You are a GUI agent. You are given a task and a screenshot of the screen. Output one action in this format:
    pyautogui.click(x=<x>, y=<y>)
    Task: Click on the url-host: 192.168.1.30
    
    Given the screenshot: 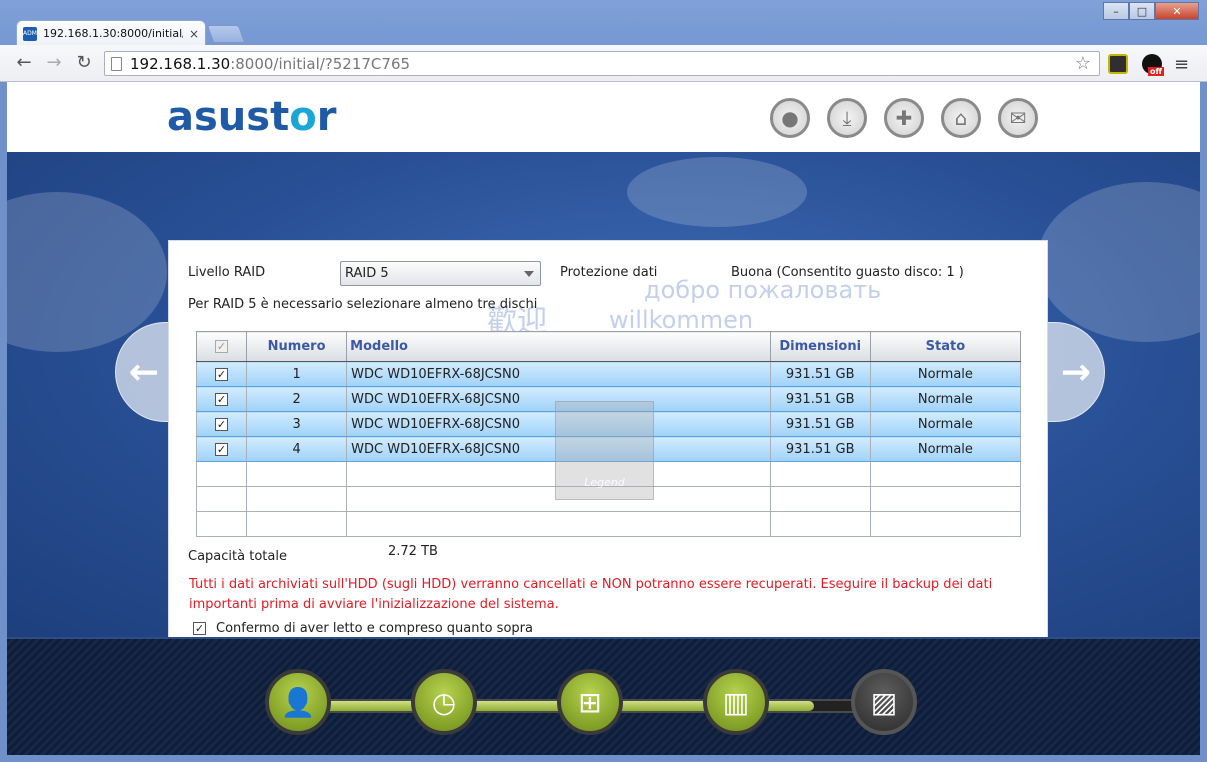 What is the action you would take?
    pyautogui.click(x=180, y=63)
    